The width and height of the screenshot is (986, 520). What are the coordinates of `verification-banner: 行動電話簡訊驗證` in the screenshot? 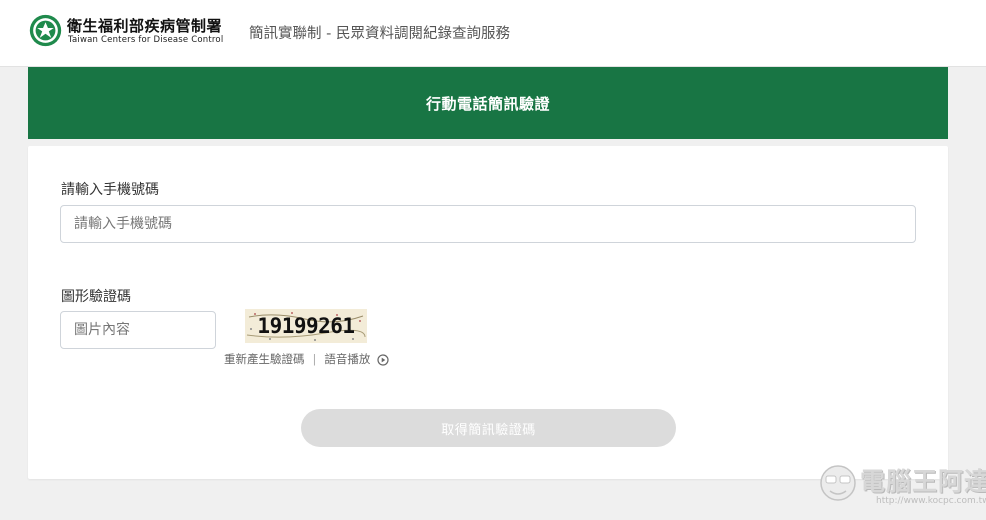 It's located at (488, 103).